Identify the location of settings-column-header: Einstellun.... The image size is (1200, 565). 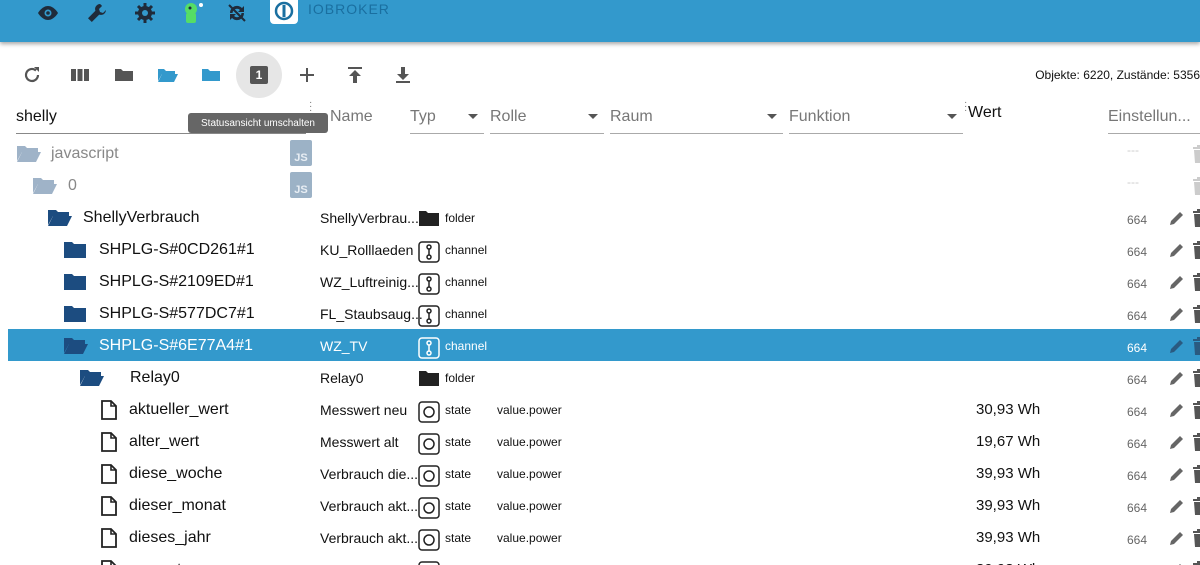
(1154, 117).